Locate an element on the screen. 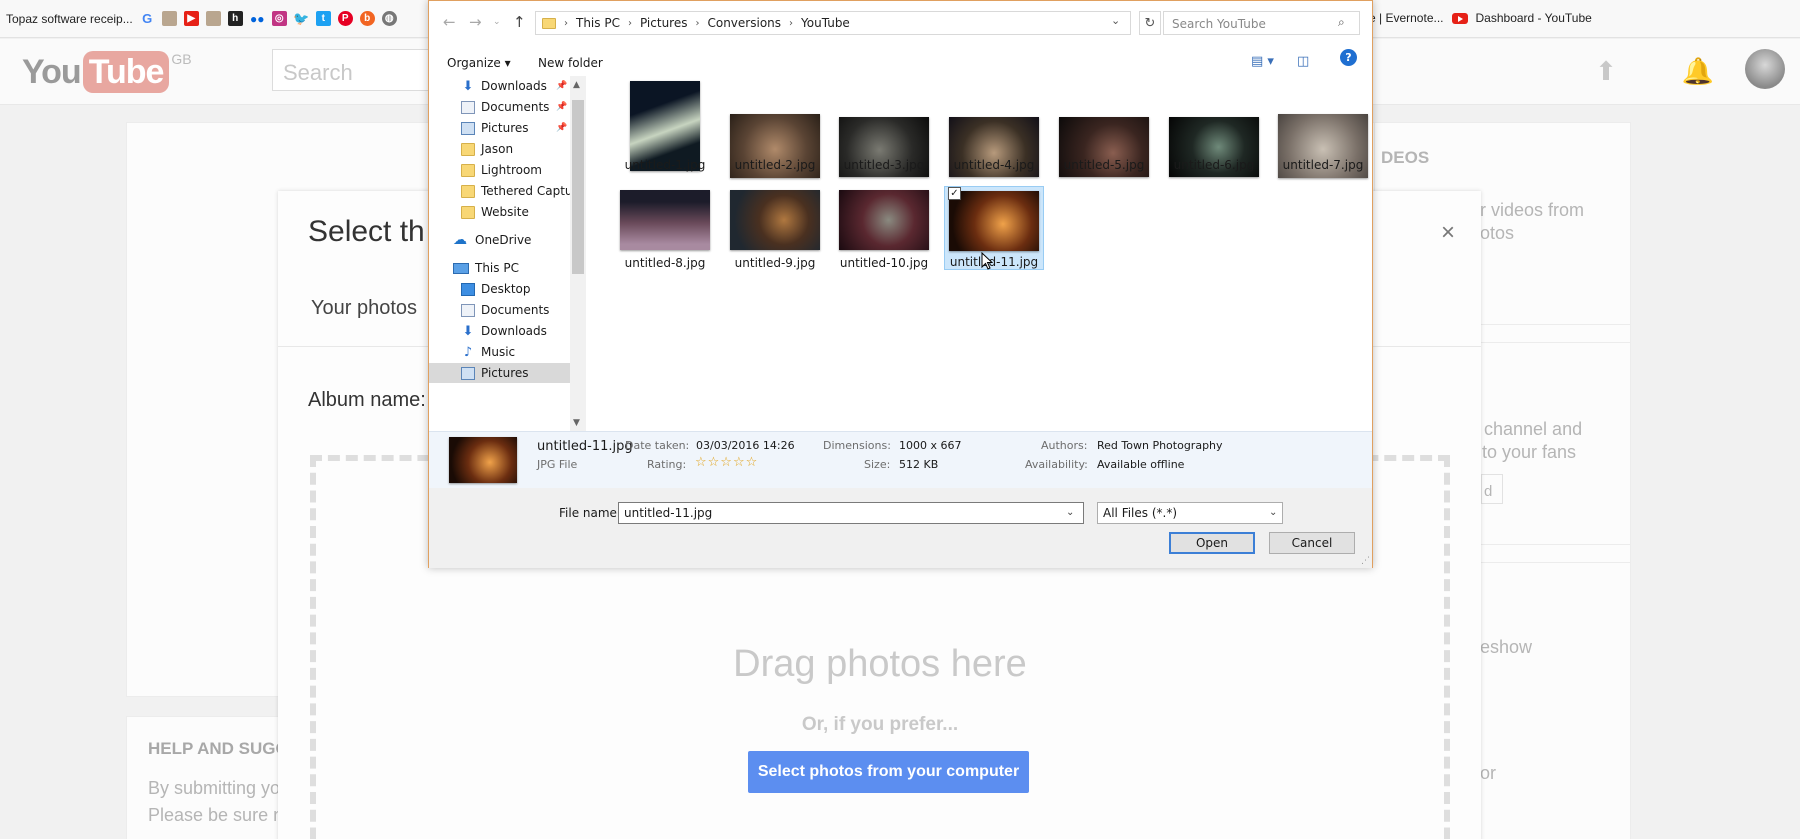 The height and width of the screenshot is (839, 1800). pin-icon: 📌 is located at coordinates (562, 107).